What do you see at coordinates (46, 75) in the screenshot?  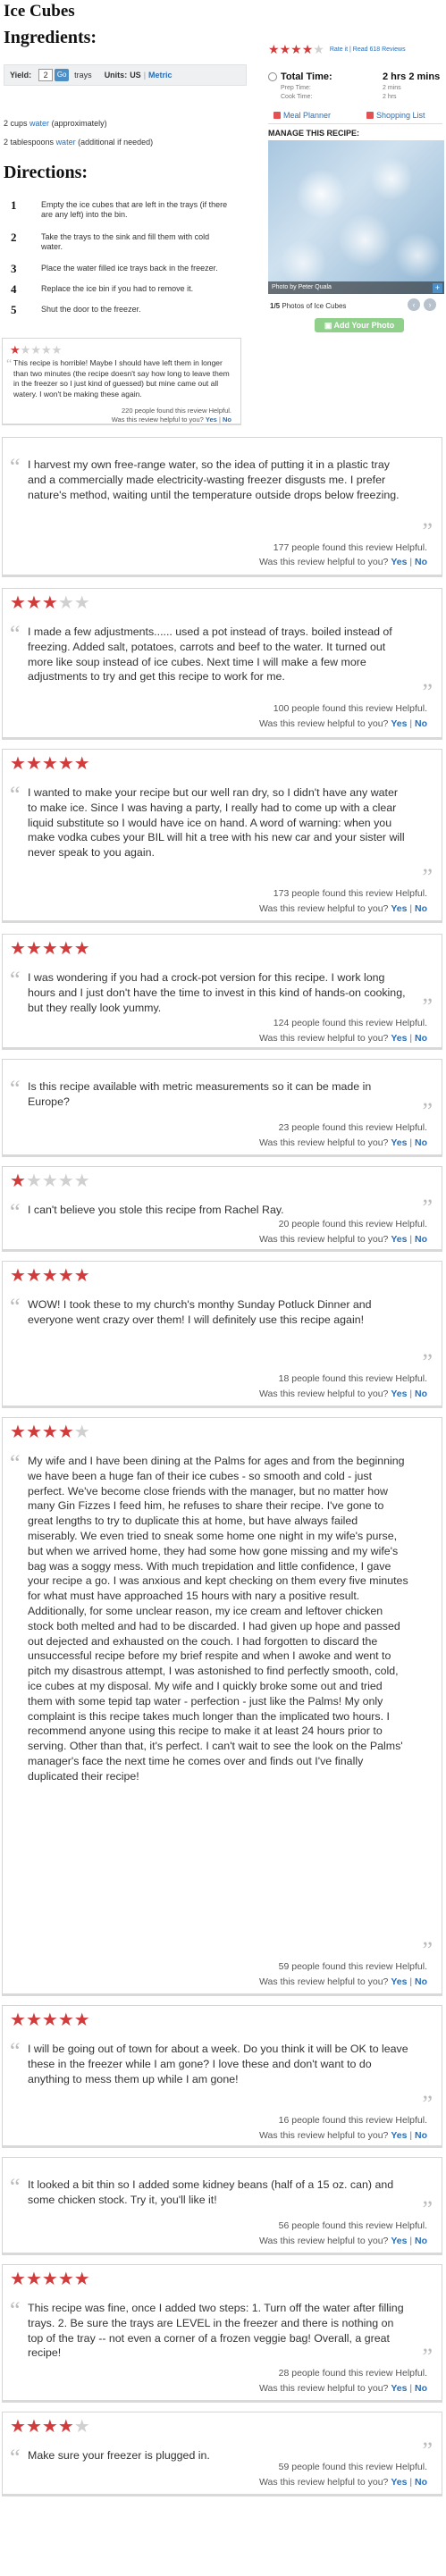 I see `yield-input: 2` at bounding box center [46, 75].